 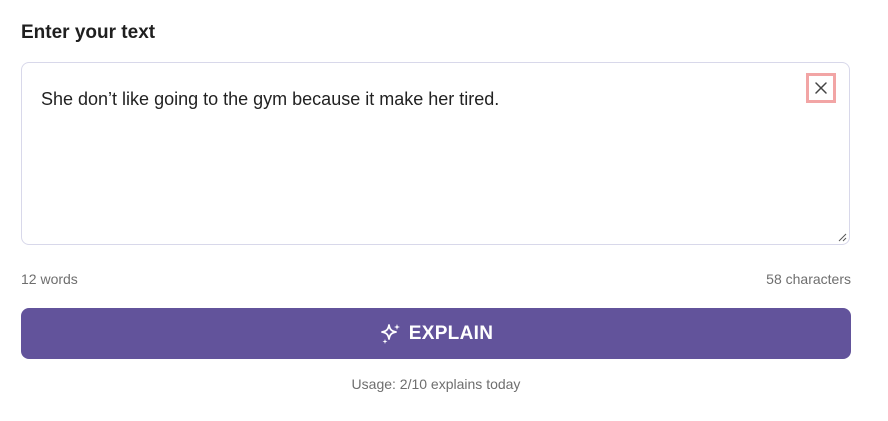 I want to click on sparkles-icon, so click(x=391, y=334).